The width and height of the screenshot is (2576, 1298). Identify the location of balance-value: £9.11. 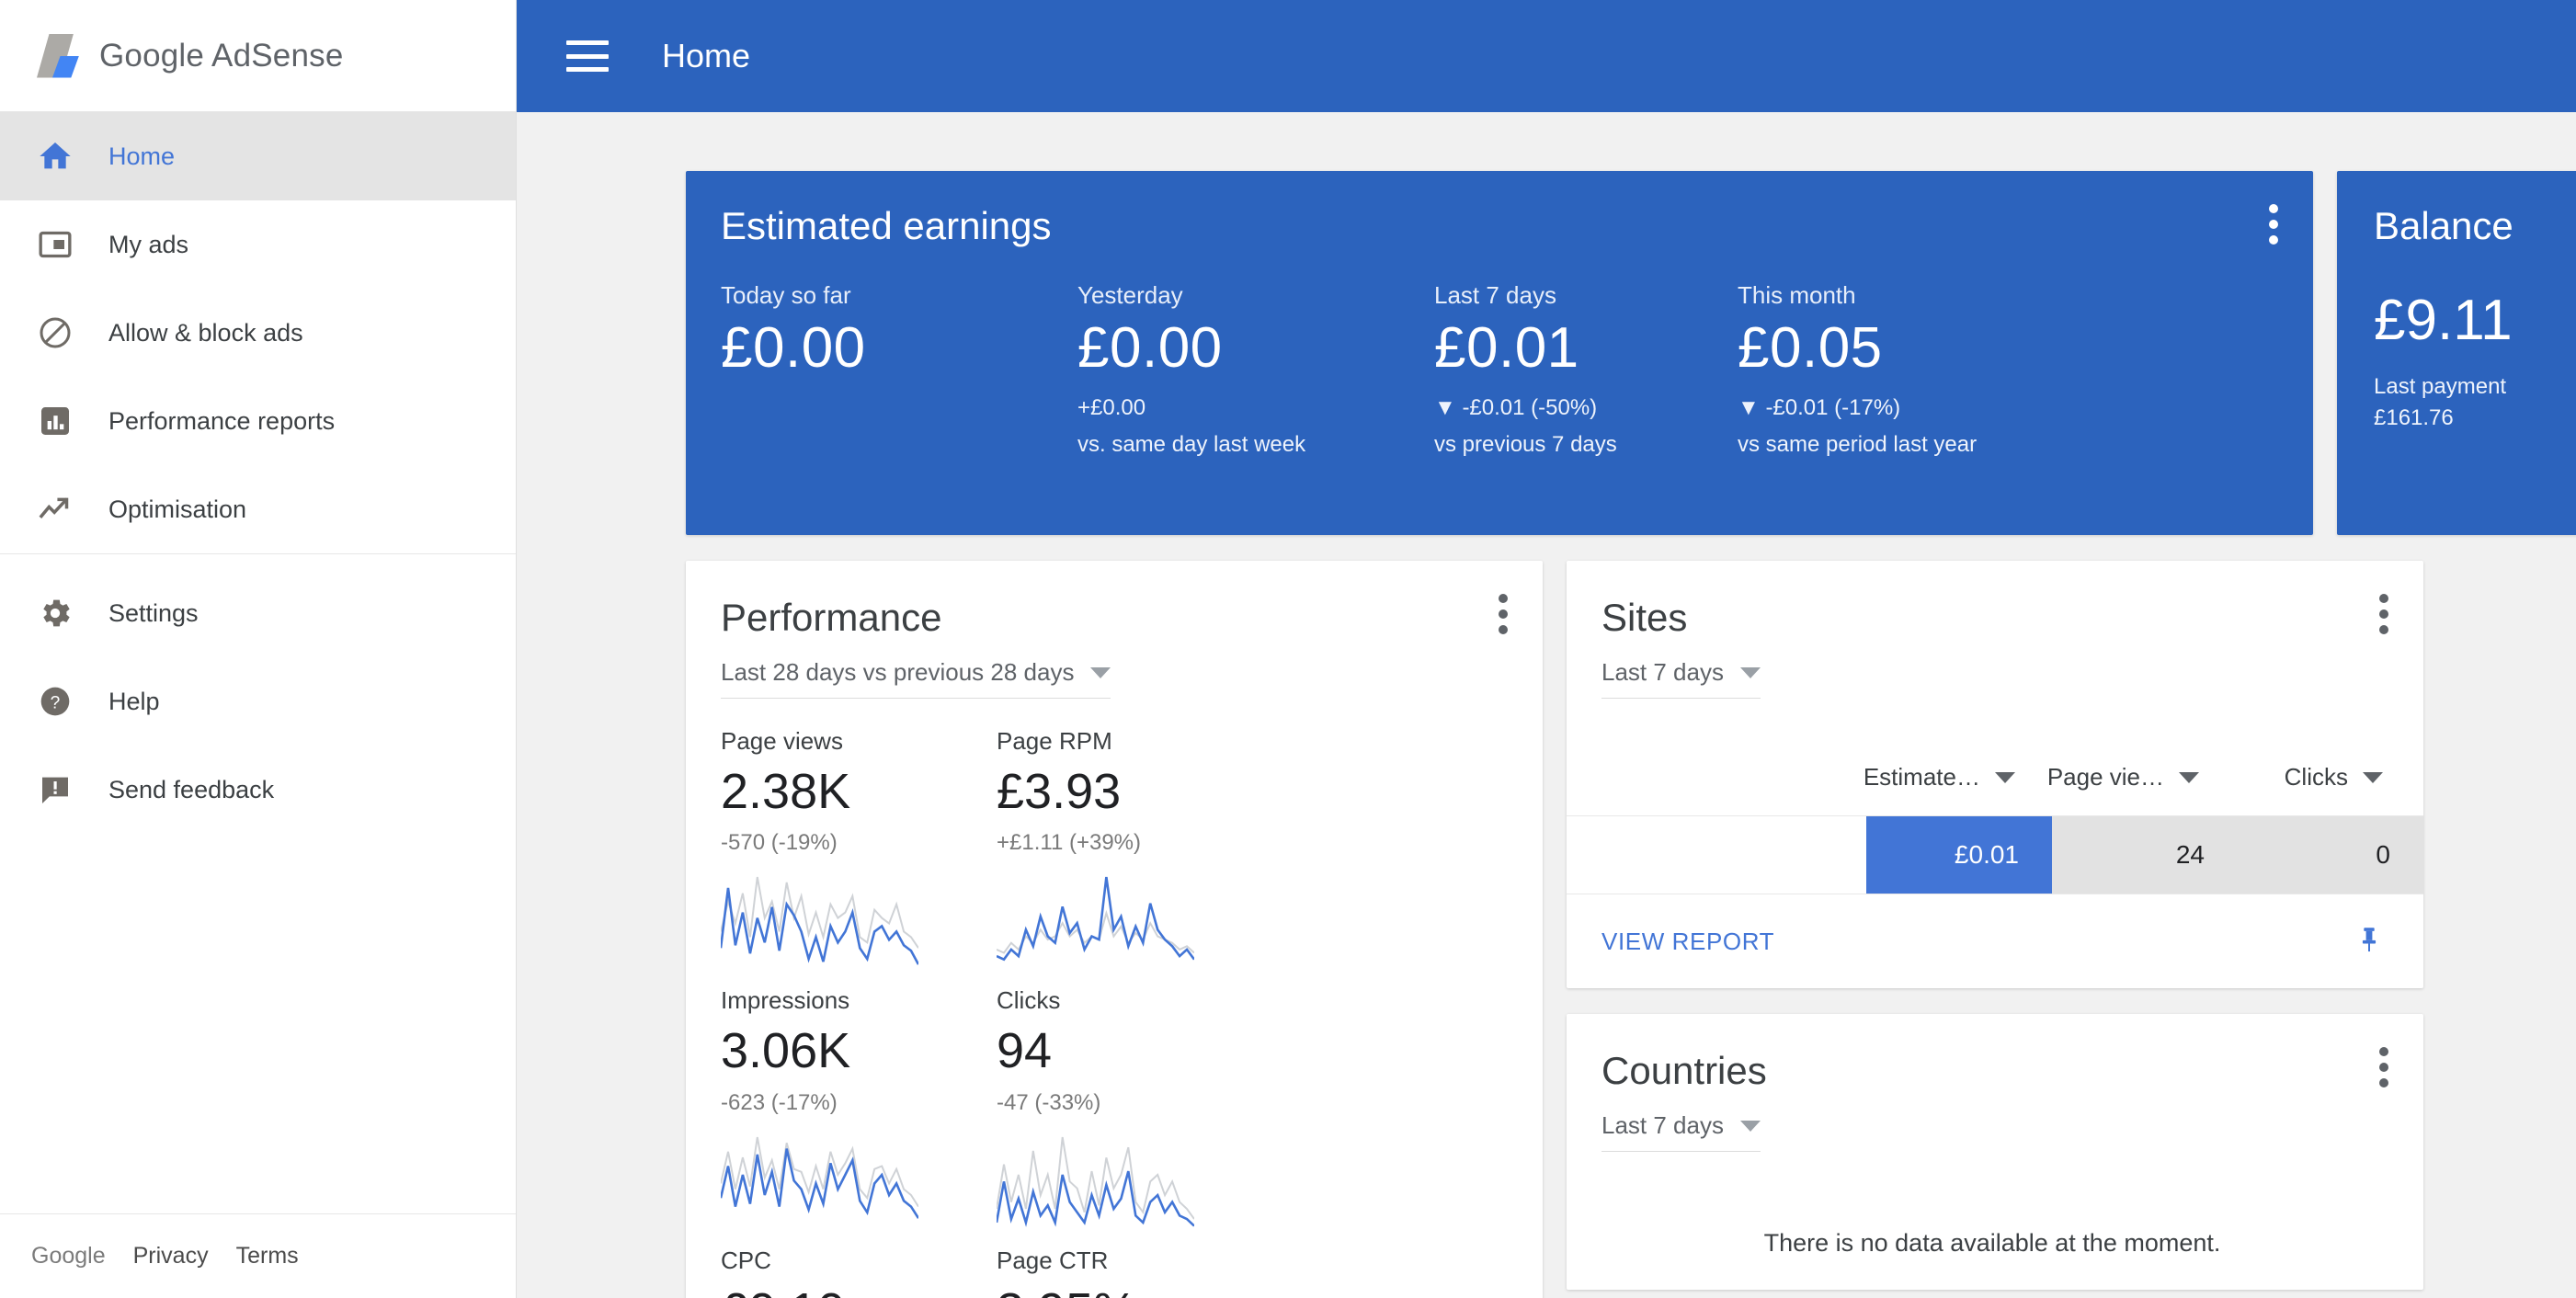
(2443, 321).